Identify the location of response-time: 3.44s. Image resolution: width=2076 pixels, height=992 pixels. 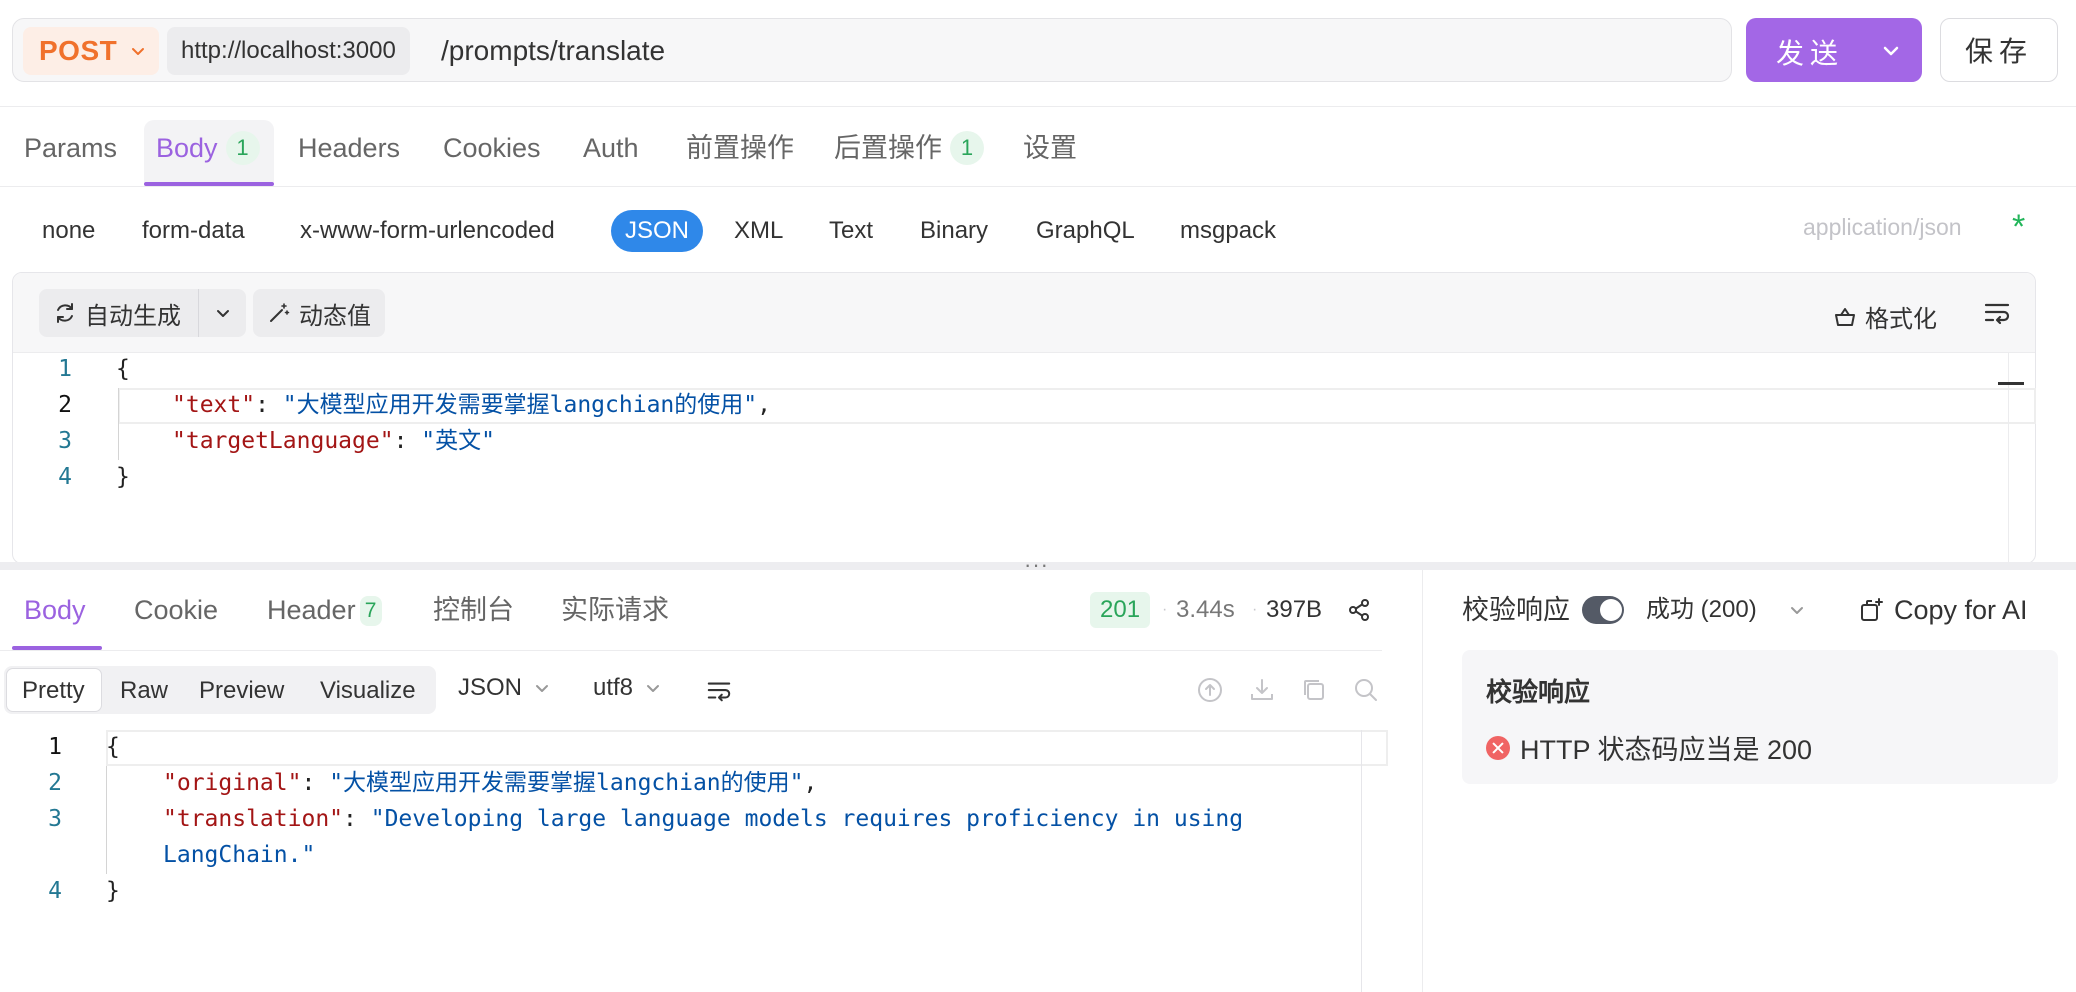
(1205, 609).